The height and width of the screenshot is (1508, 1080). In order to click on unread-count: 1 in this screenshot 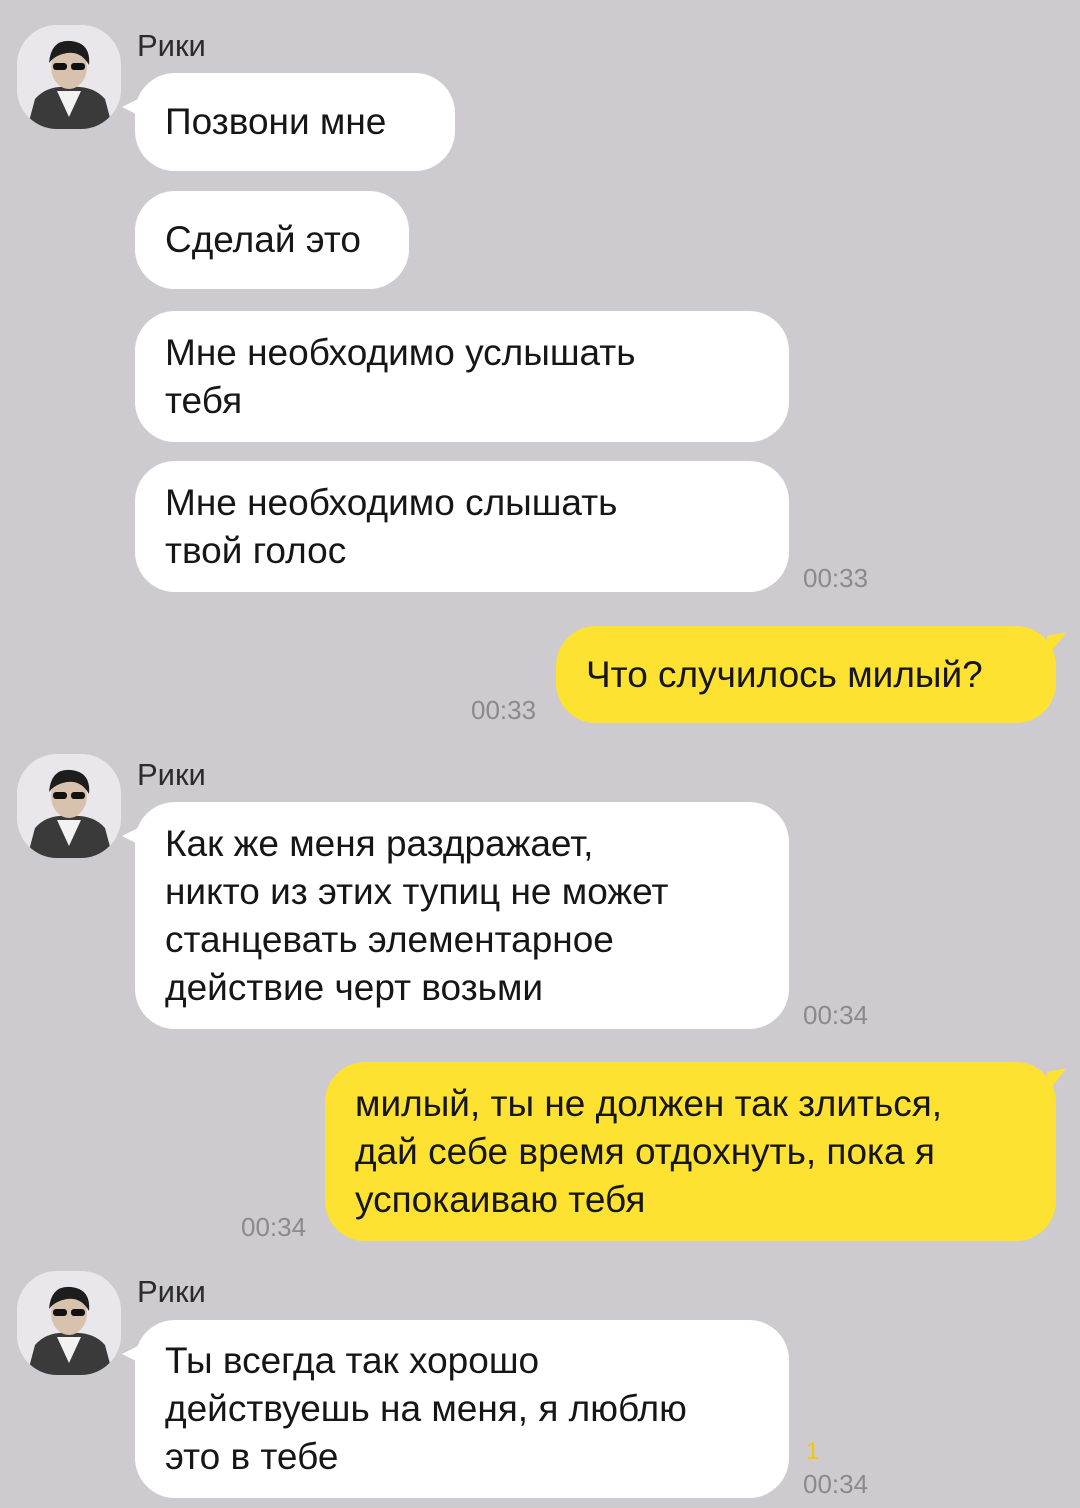, I will do `click(813, 1451)`.